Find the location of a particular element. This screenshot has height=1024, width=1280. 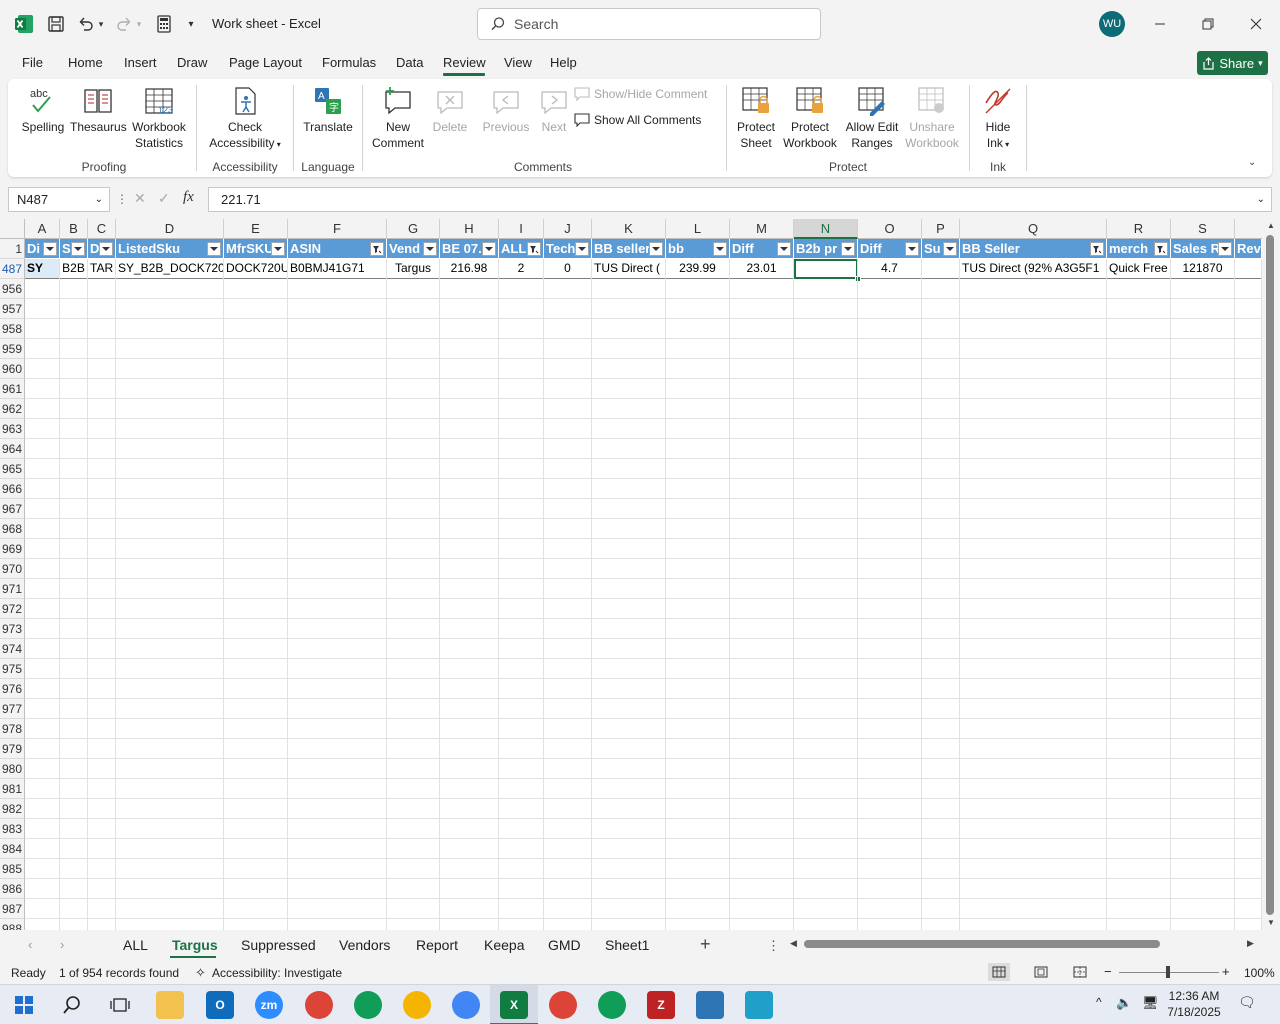

table-cell: TUS Direct ( is located at coordinates (629, 269).